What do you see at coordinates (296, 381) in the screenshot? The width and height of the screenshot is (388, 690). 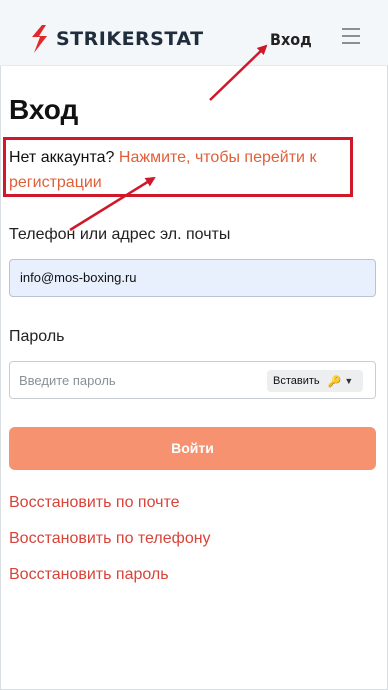 I see `paste-label: Вставить` at bounding box center [296, 381].